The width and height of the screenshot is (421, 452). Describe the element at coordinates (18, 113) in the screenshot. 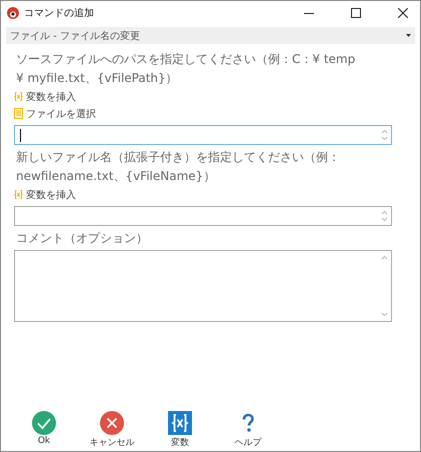

I see `document-icon` at that location.